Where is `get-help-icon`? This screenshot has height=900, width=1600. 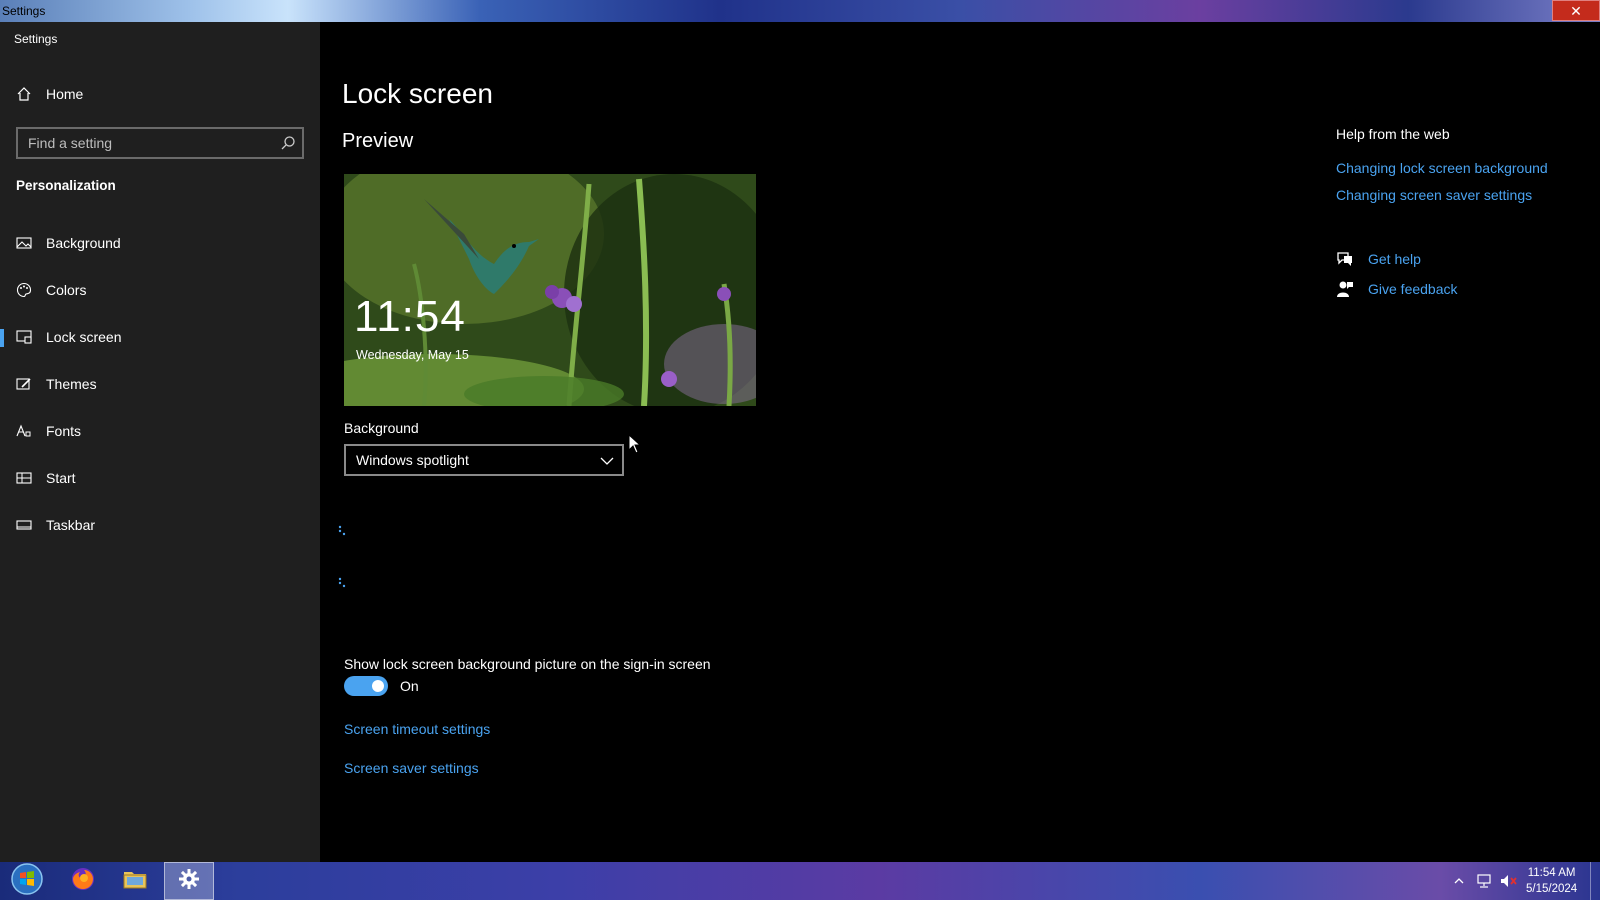 get-help-icon is located at coordinates (1345, 259).